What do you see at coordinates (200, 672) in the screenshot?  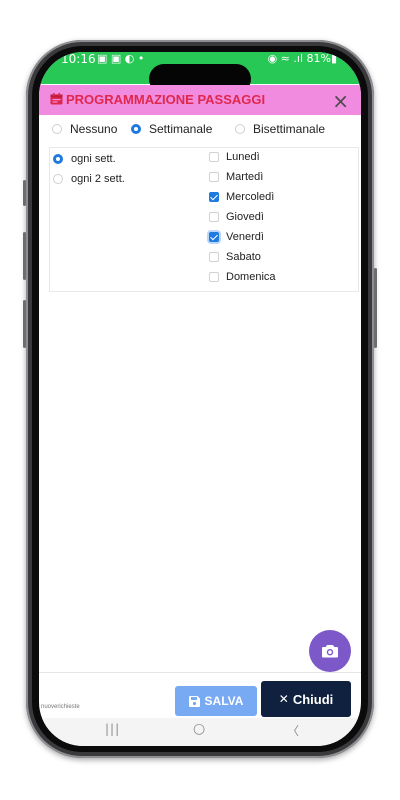 I see `footer-divider` at bounding box center [200, 672].